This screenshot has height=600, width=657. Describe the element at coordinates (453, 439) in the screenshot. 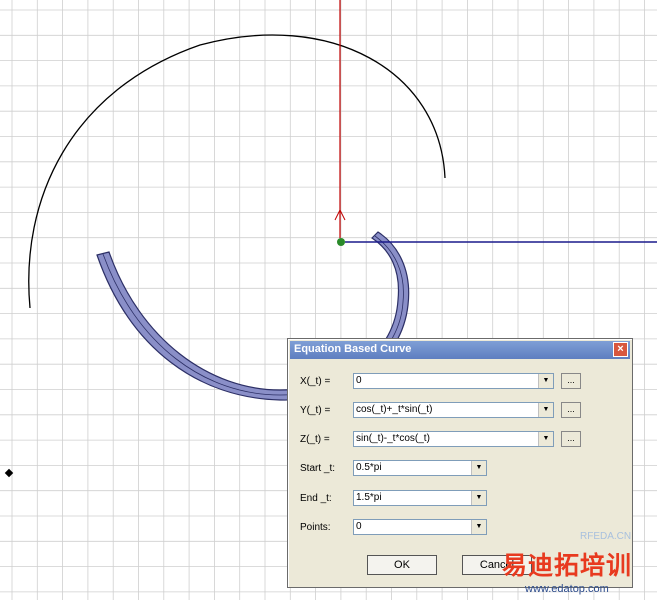

I see `z-equation-combo: sin(_t)-_t*cos(_t) ▼` at that location.